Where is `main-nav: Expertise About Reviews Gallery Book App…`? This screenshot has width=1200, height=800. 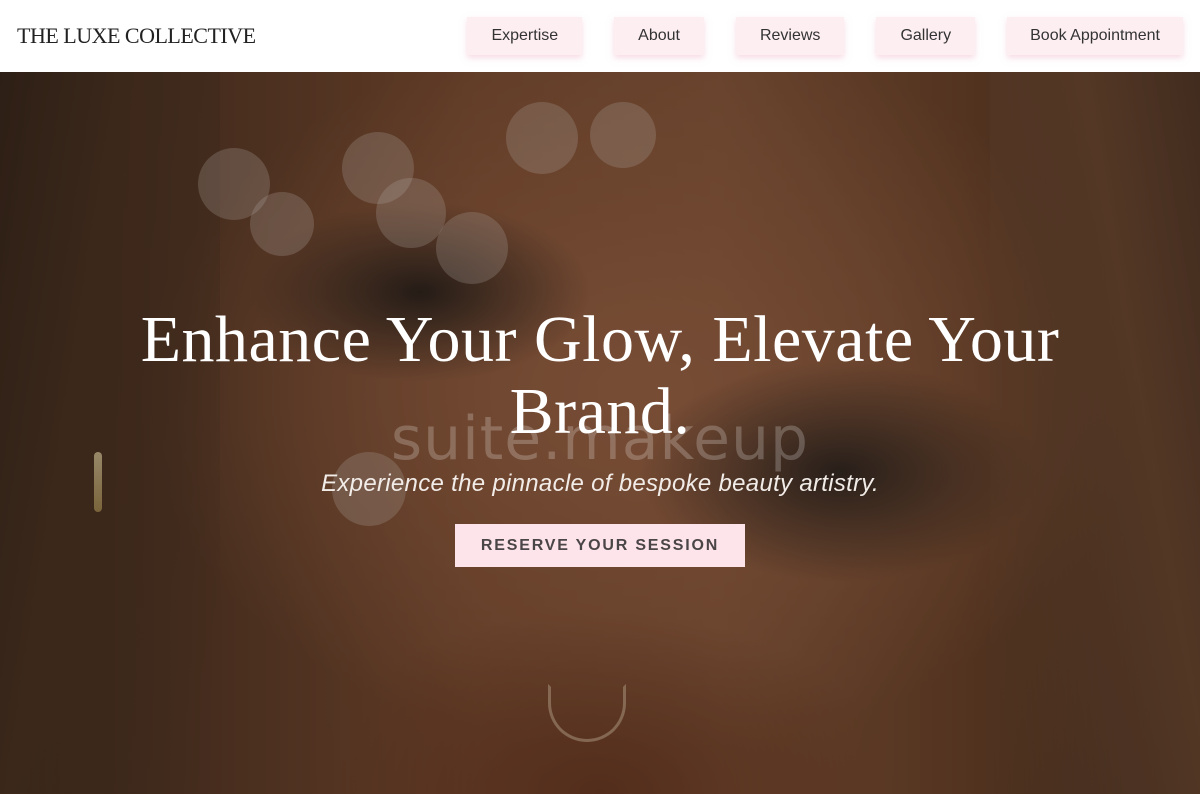
main-nav: Expertise About Reviews Gallery Book App… is located at coordinates (825, 36).